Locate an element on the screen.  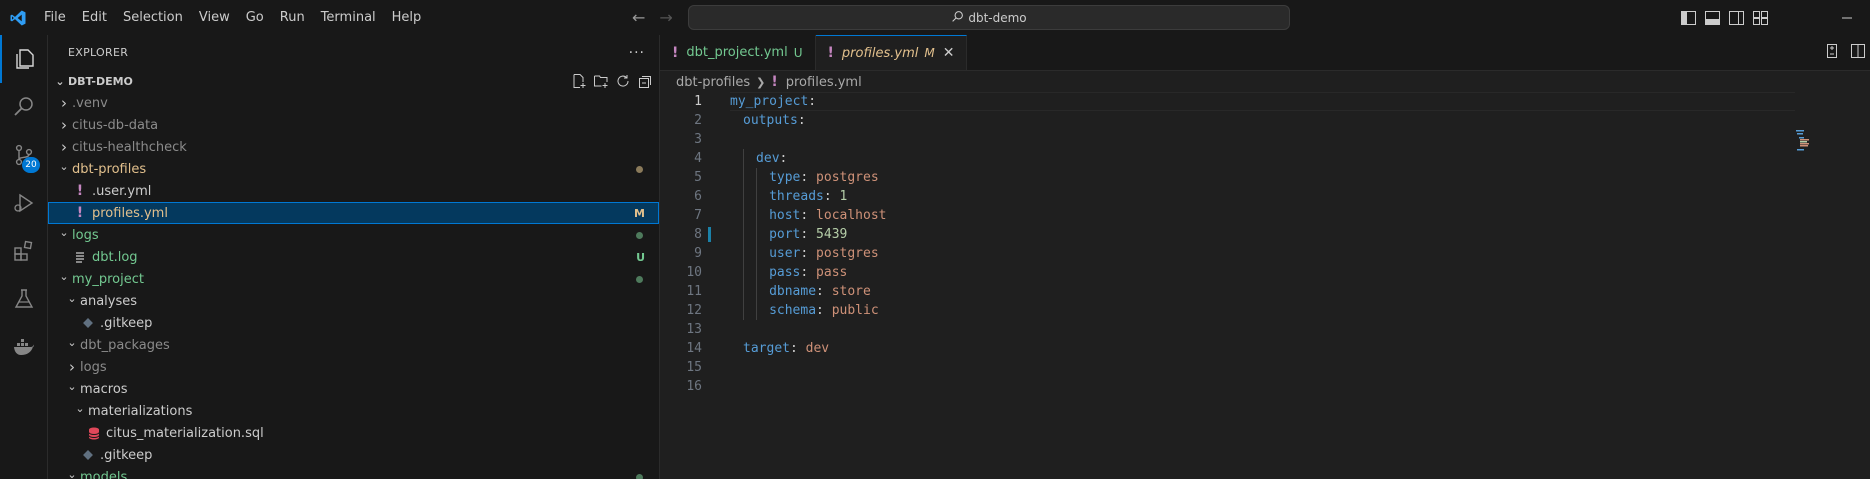
explorer-icon is located at coordinates (23, 59).